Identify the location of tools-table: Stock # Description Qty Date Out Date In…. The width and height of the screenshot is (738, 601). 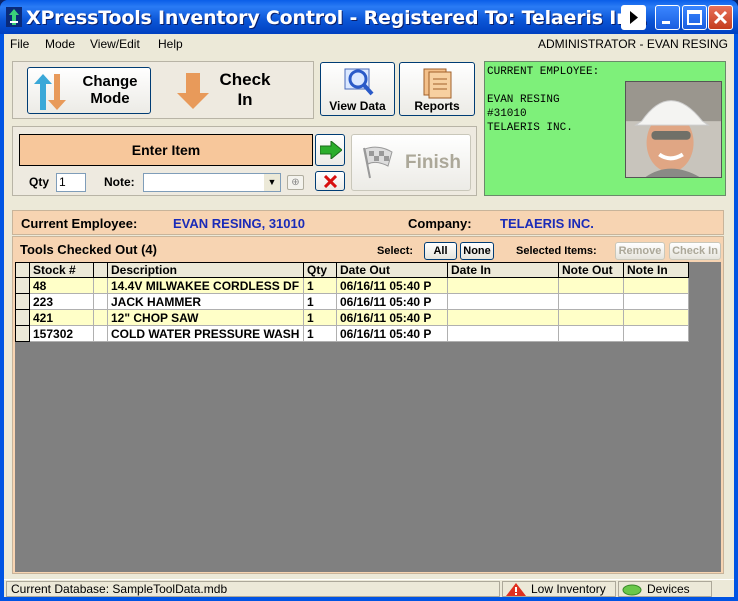
(352, 302).